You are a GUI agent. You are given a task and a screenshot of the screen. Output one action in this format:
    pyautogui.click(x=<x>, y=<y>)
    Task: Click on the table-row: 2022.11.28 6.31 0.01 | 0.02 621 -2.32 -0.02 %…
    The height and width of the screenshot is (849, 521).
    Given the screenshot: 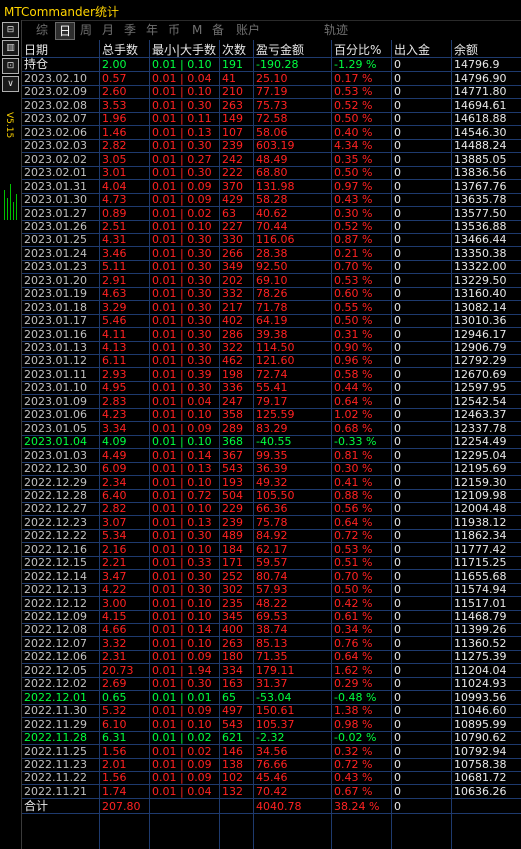 What is the action you would take?
    pyautogui.click(x=271, y=738)
    